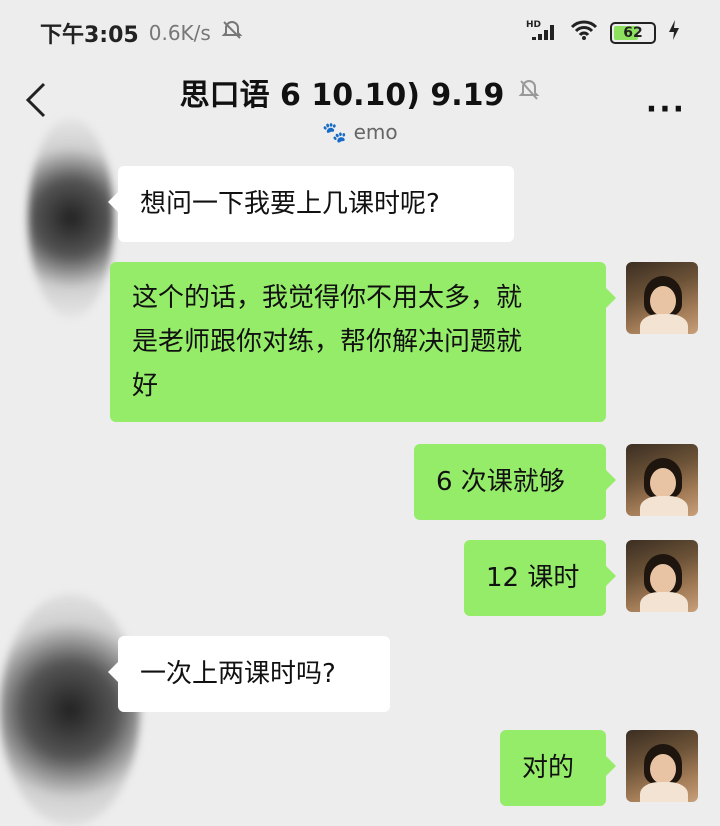 The image size is (720, 826). I want to click on message-line: 好, so click(145, 386).